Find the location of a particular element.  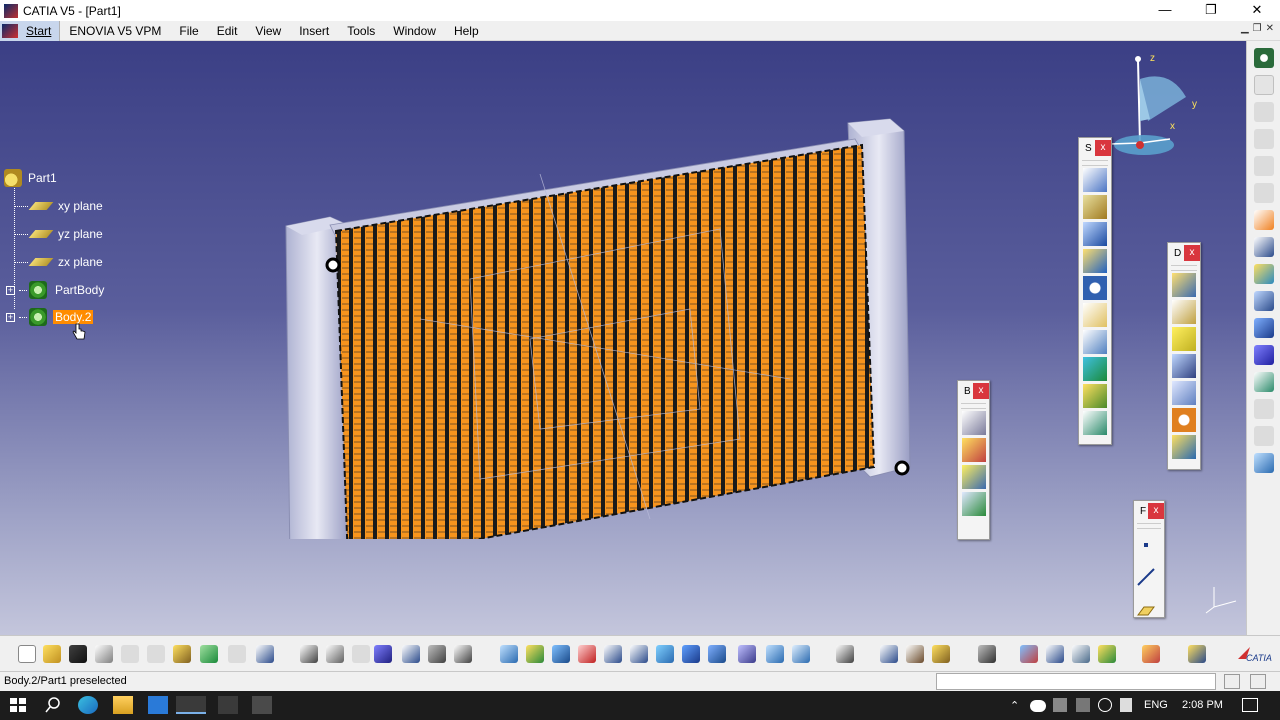

floating-toolbar-dress-up: D x is located at coordinates (1184, 356).